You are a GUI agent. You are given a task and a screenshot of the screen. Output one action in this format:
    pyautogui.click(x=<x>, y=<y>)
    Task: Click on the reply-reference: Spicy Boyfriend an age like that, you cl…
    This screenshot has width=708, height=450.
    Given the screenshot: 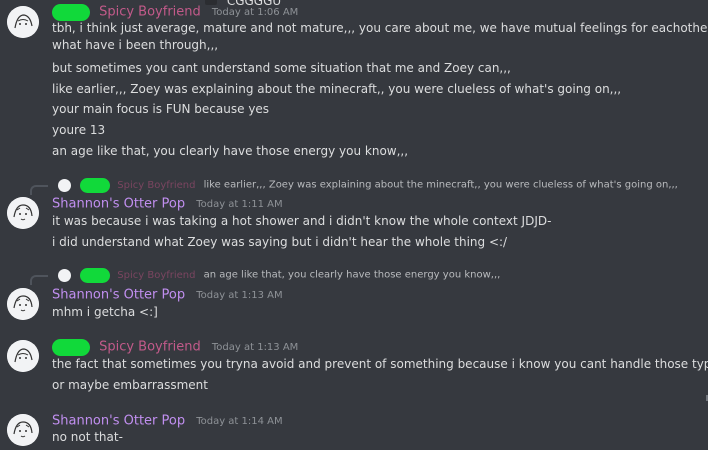 What is the action you would take?
    pyautogui.click(x=265, y=276)
    